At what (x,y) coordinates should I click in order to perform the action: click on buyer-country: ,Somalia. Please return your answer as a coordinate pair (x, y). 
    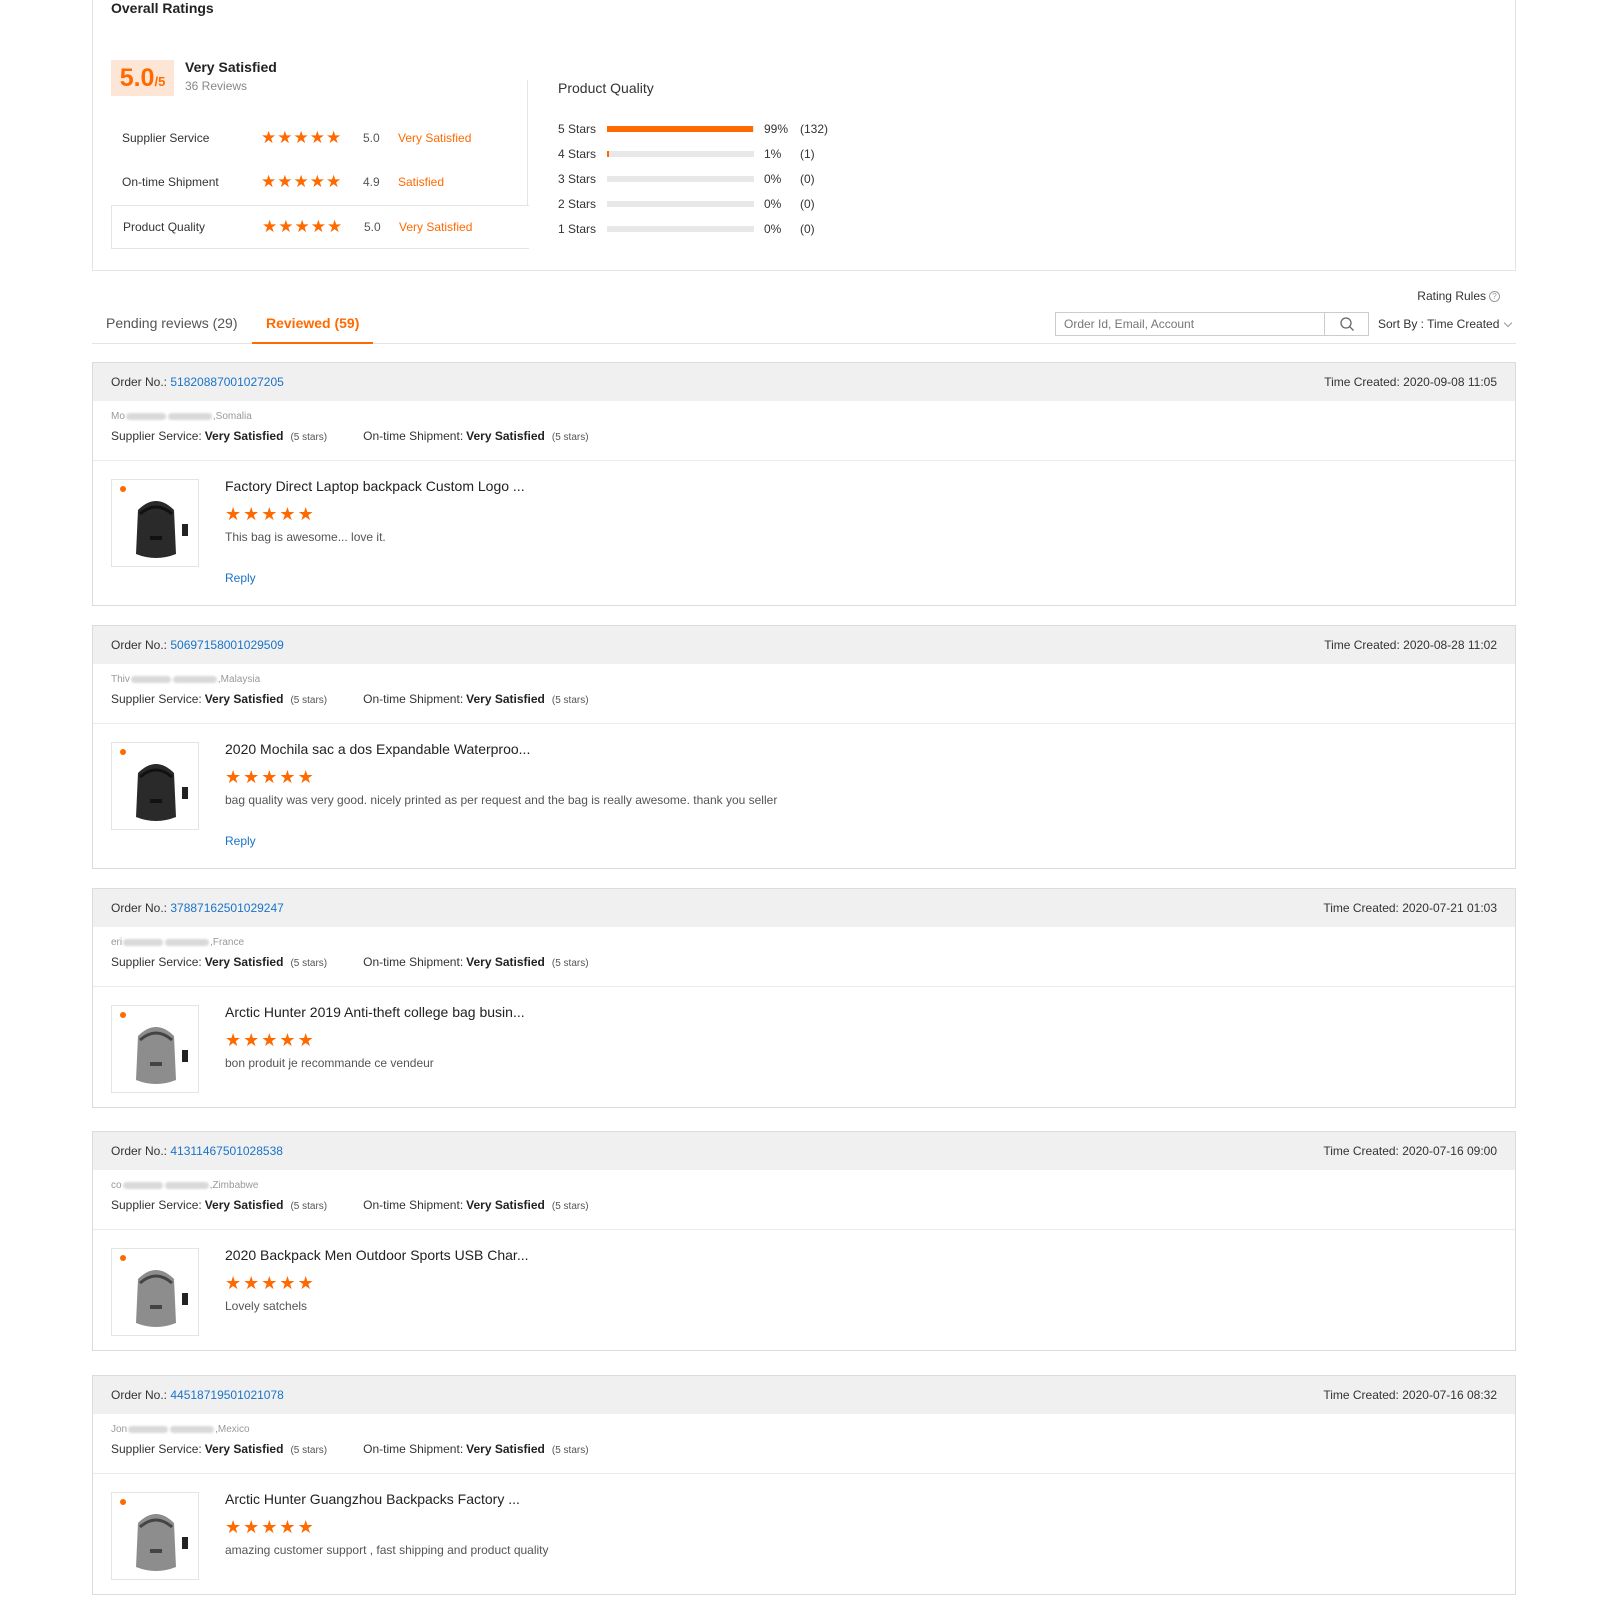
    Looking at the image, I should click on (232, 416).